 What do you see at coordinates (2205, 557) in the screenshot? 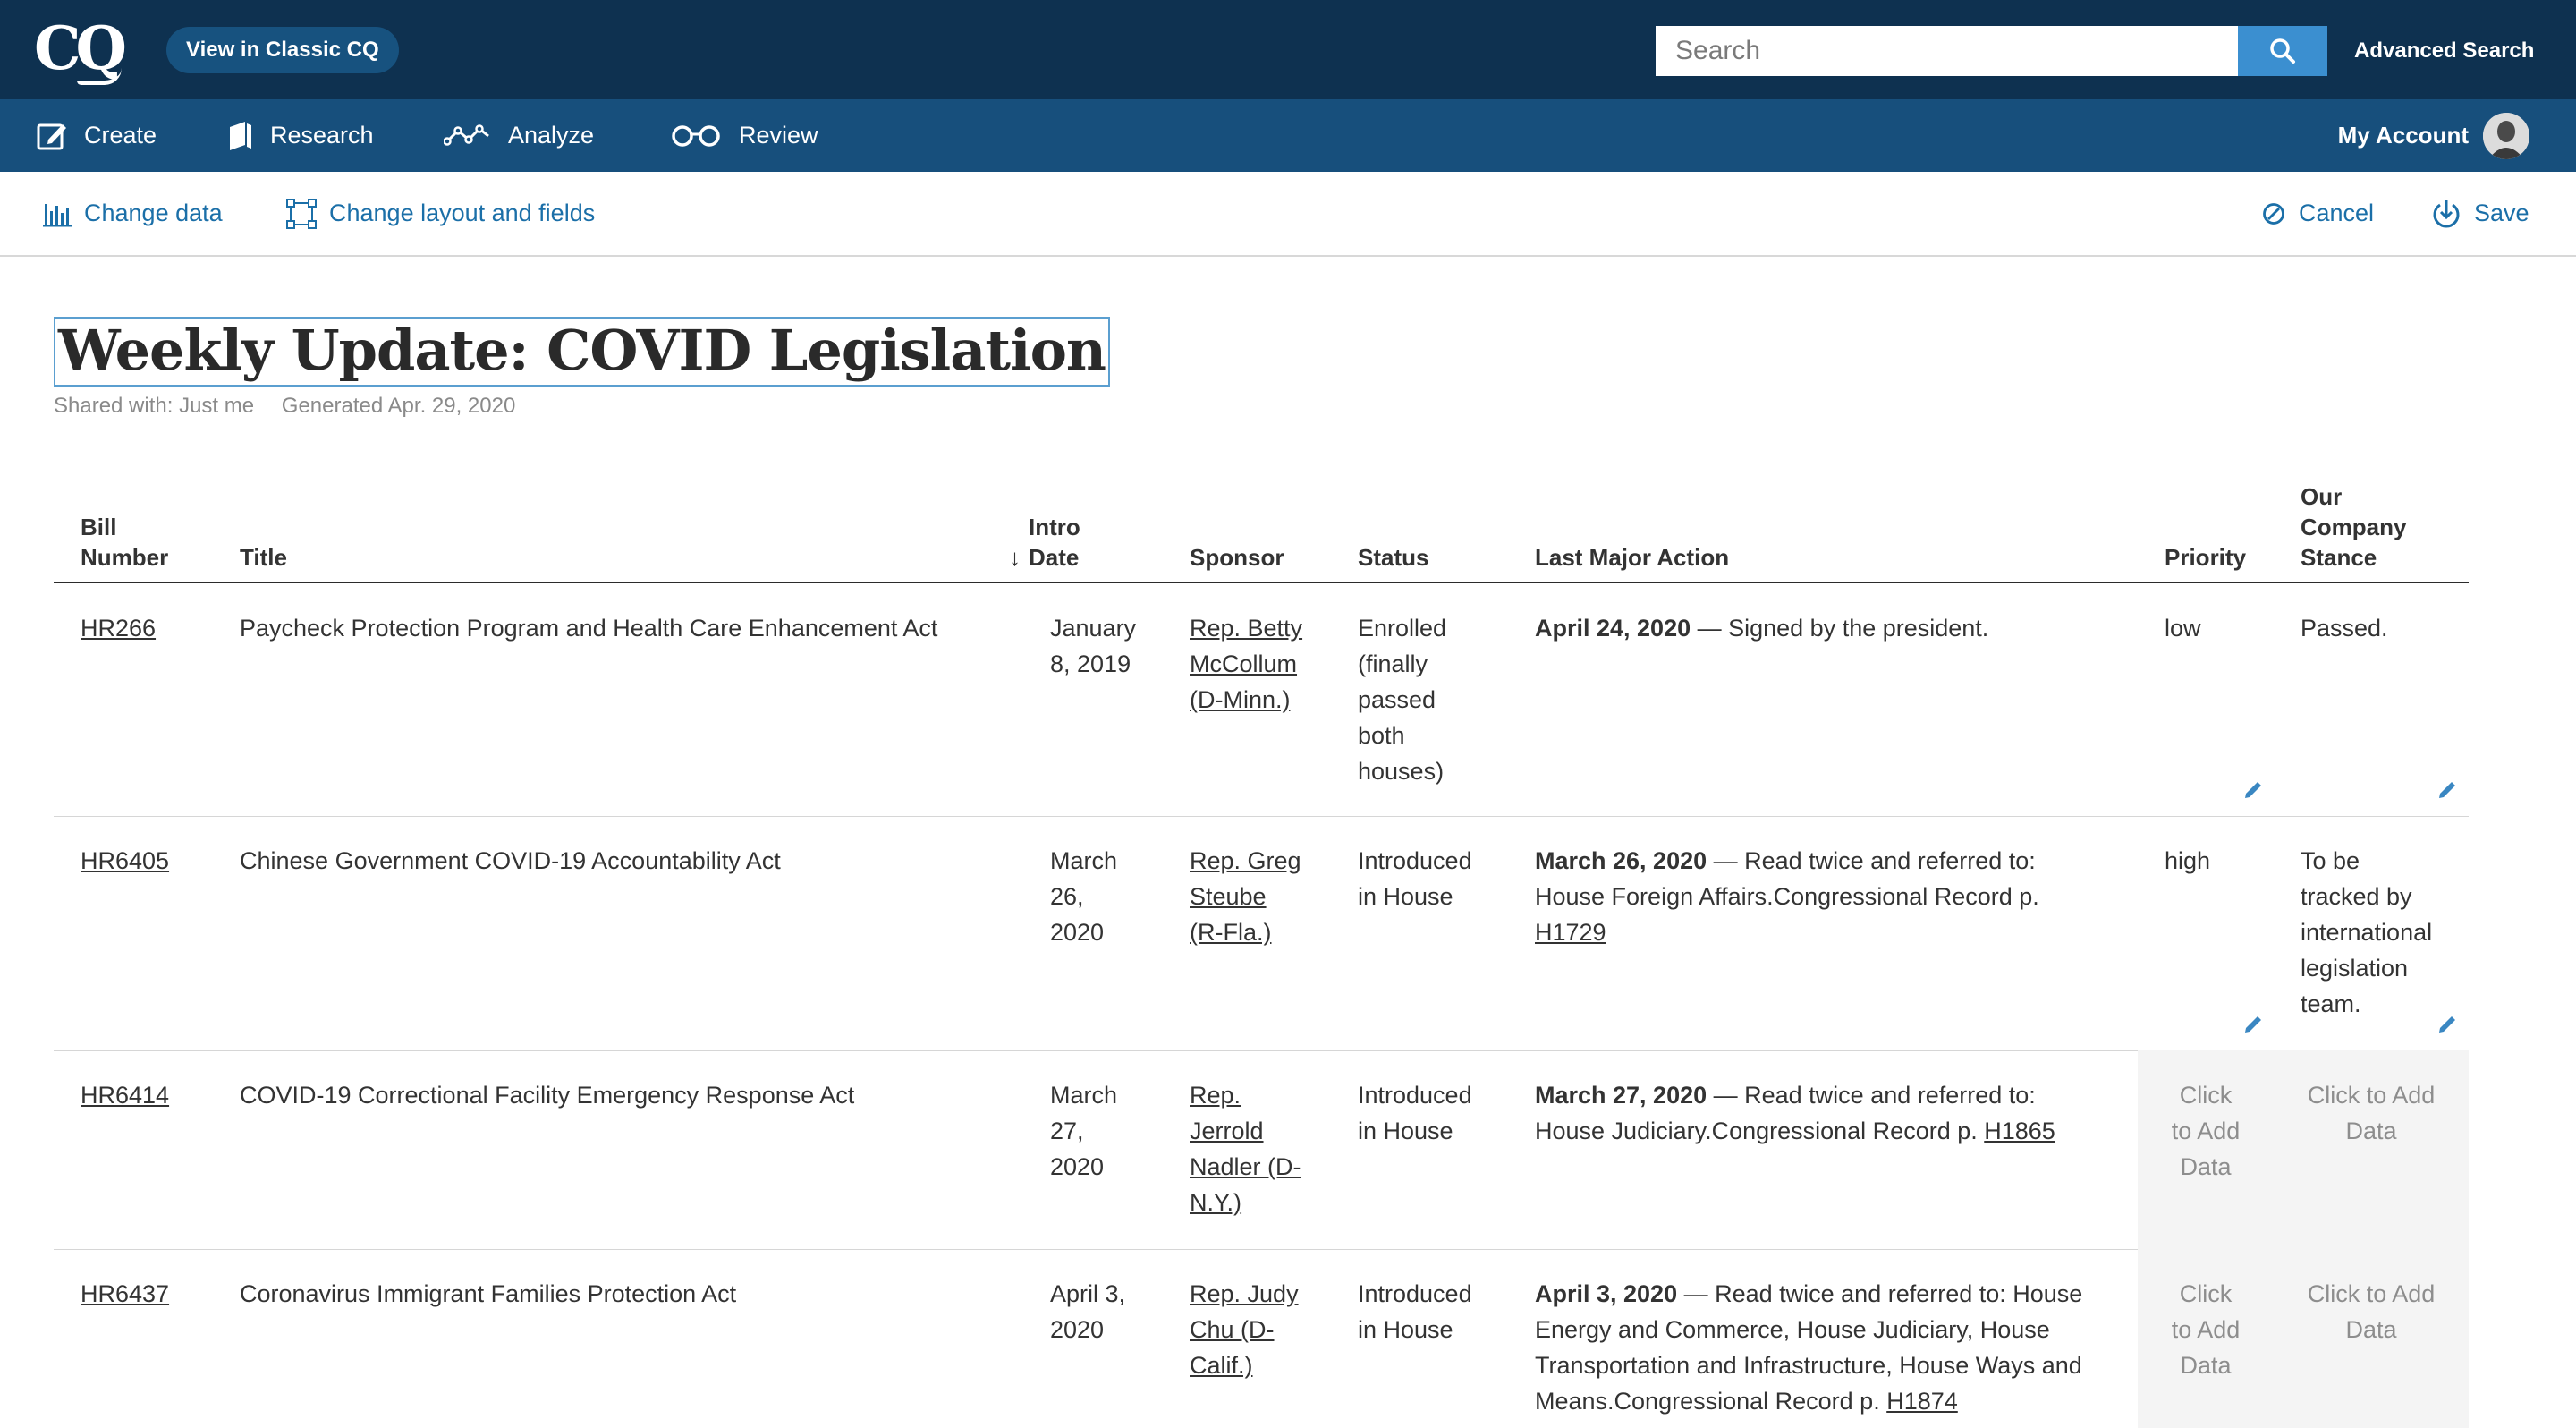
I see `header-priority: Priority` at bounding box center [2205, 557].